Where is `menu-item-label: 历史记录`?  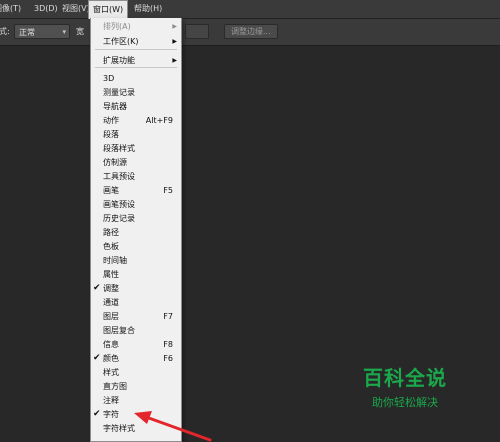
menu-item-label: 历史记录 is located at coordinates (119, 218).